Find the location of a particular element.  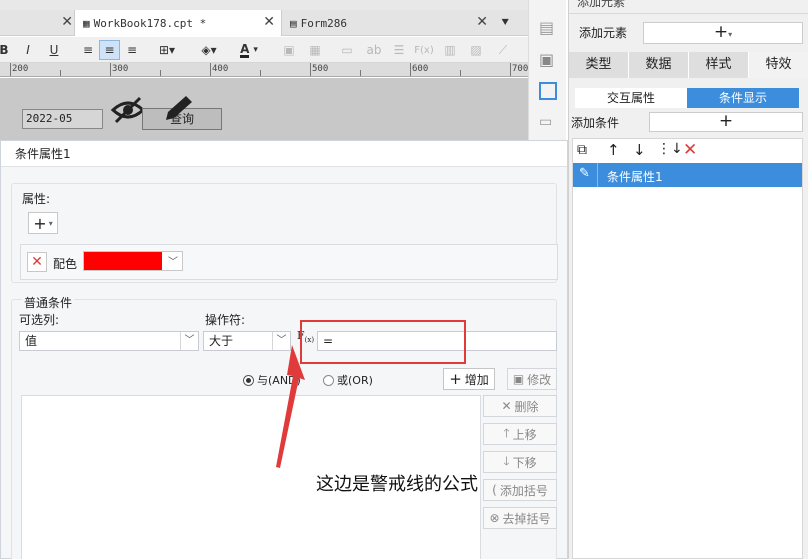

edit-icon: ✎ is located at coordinates (584, 173).